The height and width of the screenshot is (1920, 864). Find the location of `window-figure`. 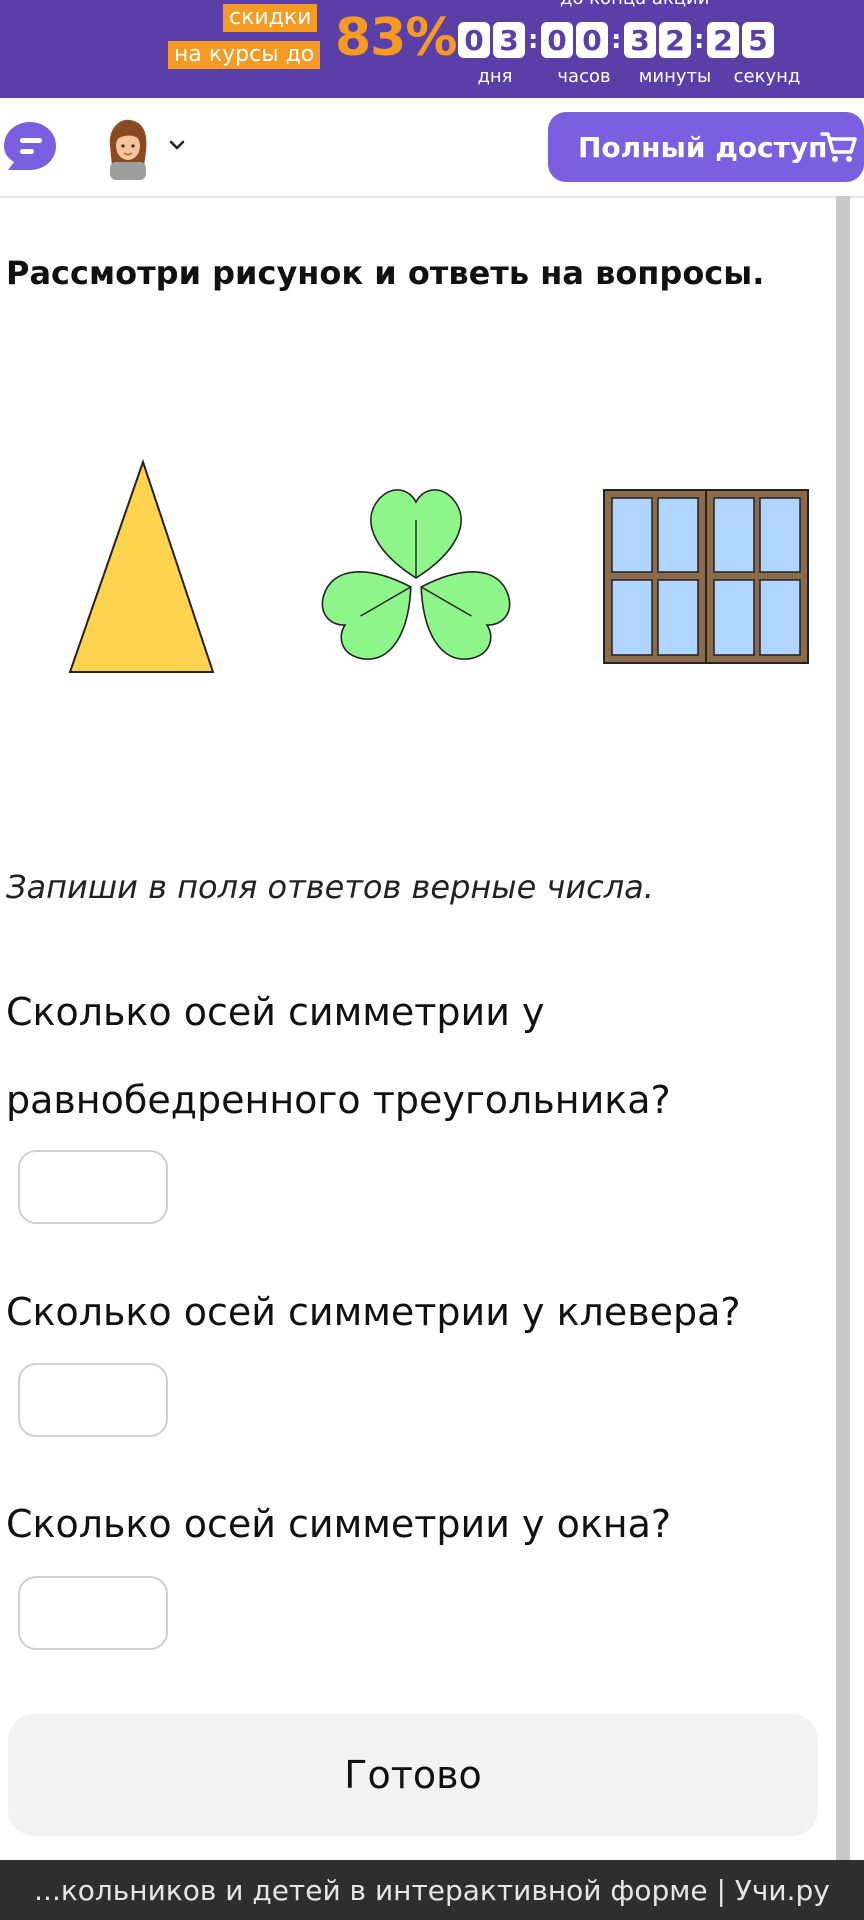

window-figure is located at coordinates (706, 576).